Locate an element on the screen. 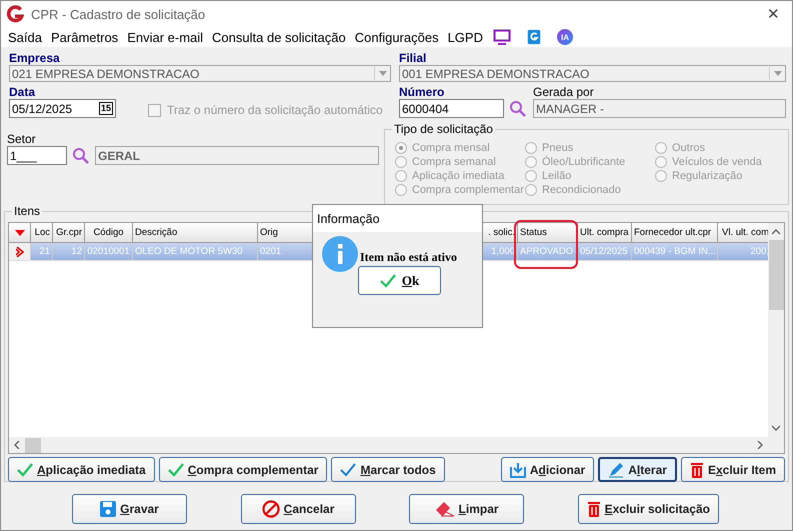  radio-label: Óleo/Lubrificante is located at coordinates (584, 162).